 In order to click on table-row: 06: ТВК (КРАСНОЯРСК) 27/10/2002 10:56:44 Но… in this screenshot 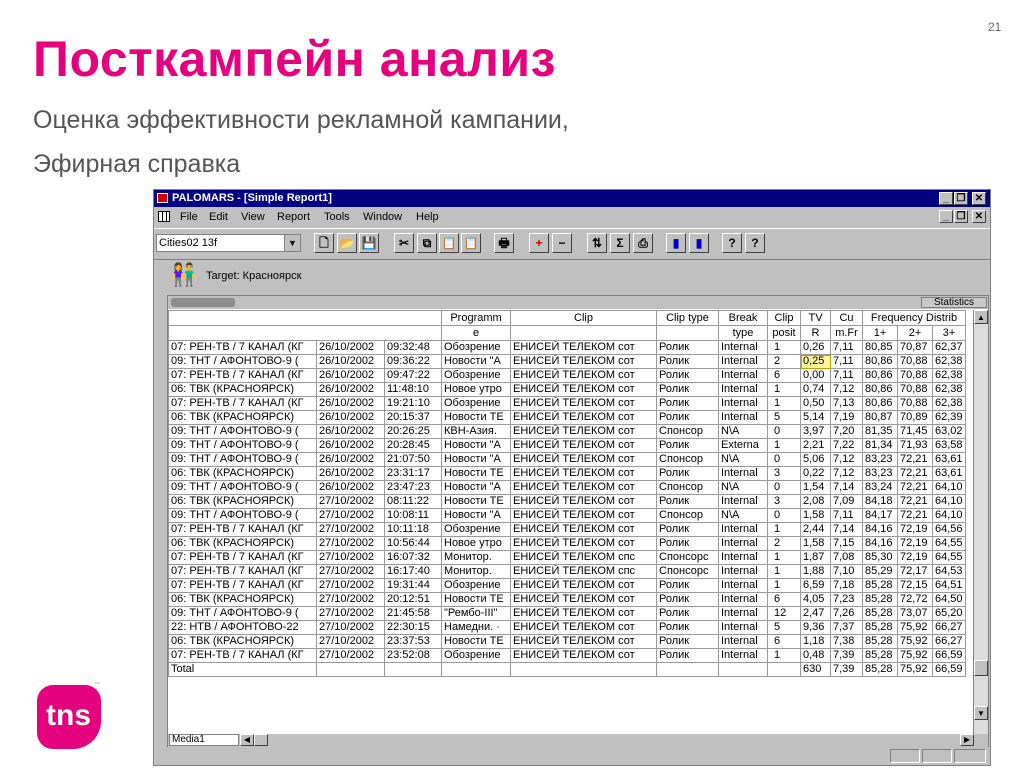, I will do `click(567, 543)`.